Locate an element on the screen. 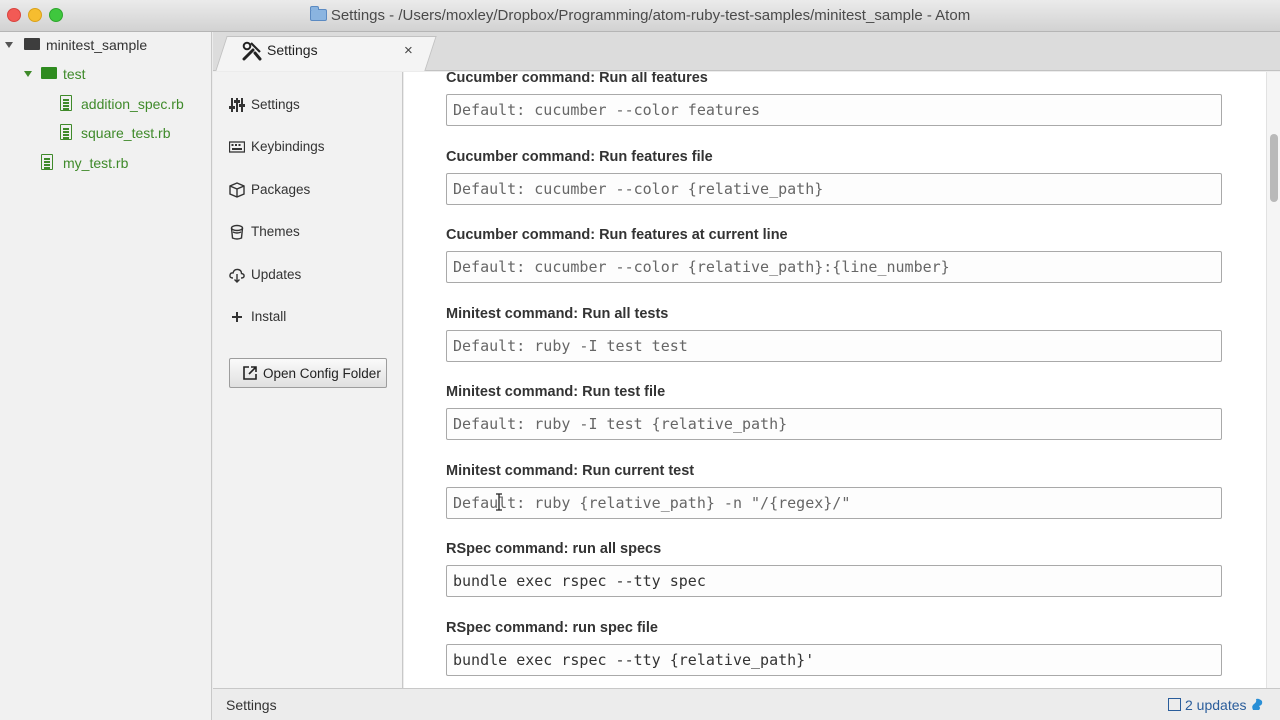 This screenshot has height=720, width=1280. tree-item-label: minitest_sample is located at coordinates (97, 45).